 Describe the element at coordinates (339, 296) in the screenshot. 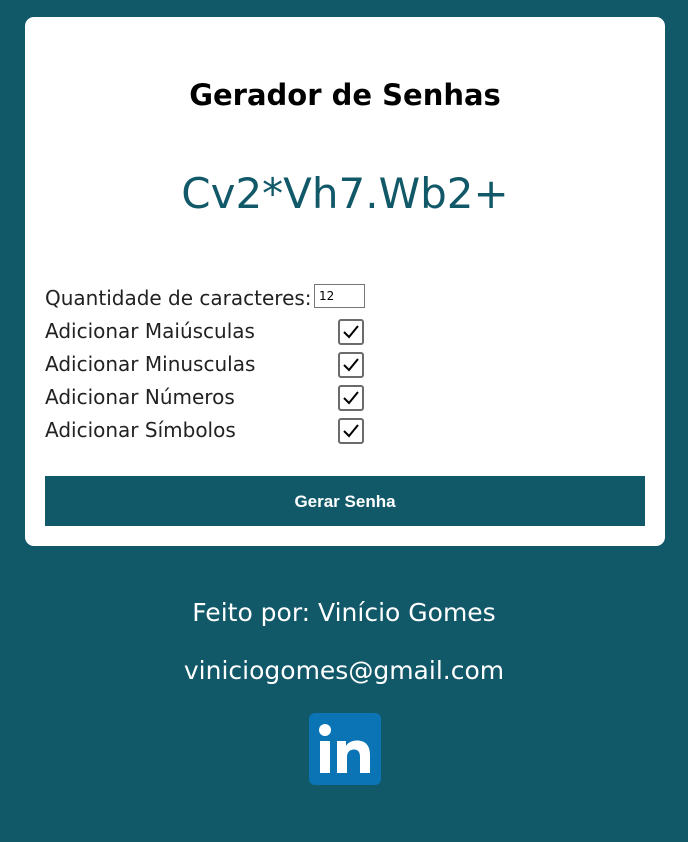

I see `quantity-input` at that location.